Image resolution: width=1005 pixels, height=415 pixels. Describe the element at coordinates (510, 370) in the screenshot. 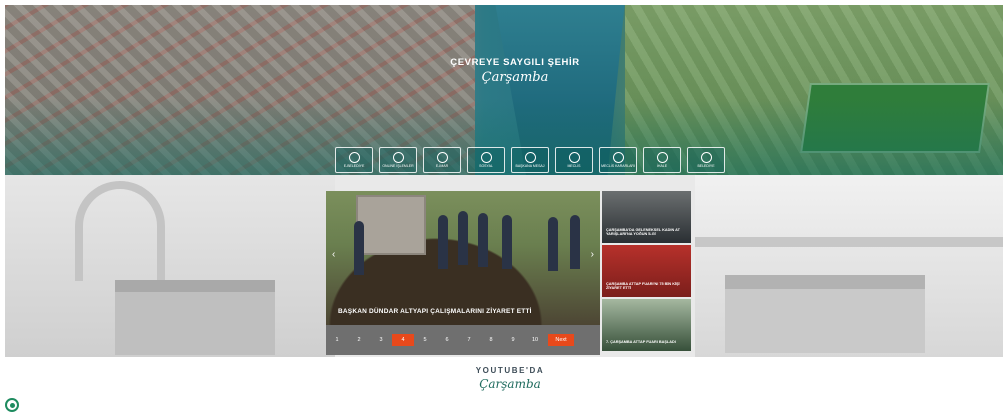

I see `youtube-title: YOUTUBE'DA` at that location.